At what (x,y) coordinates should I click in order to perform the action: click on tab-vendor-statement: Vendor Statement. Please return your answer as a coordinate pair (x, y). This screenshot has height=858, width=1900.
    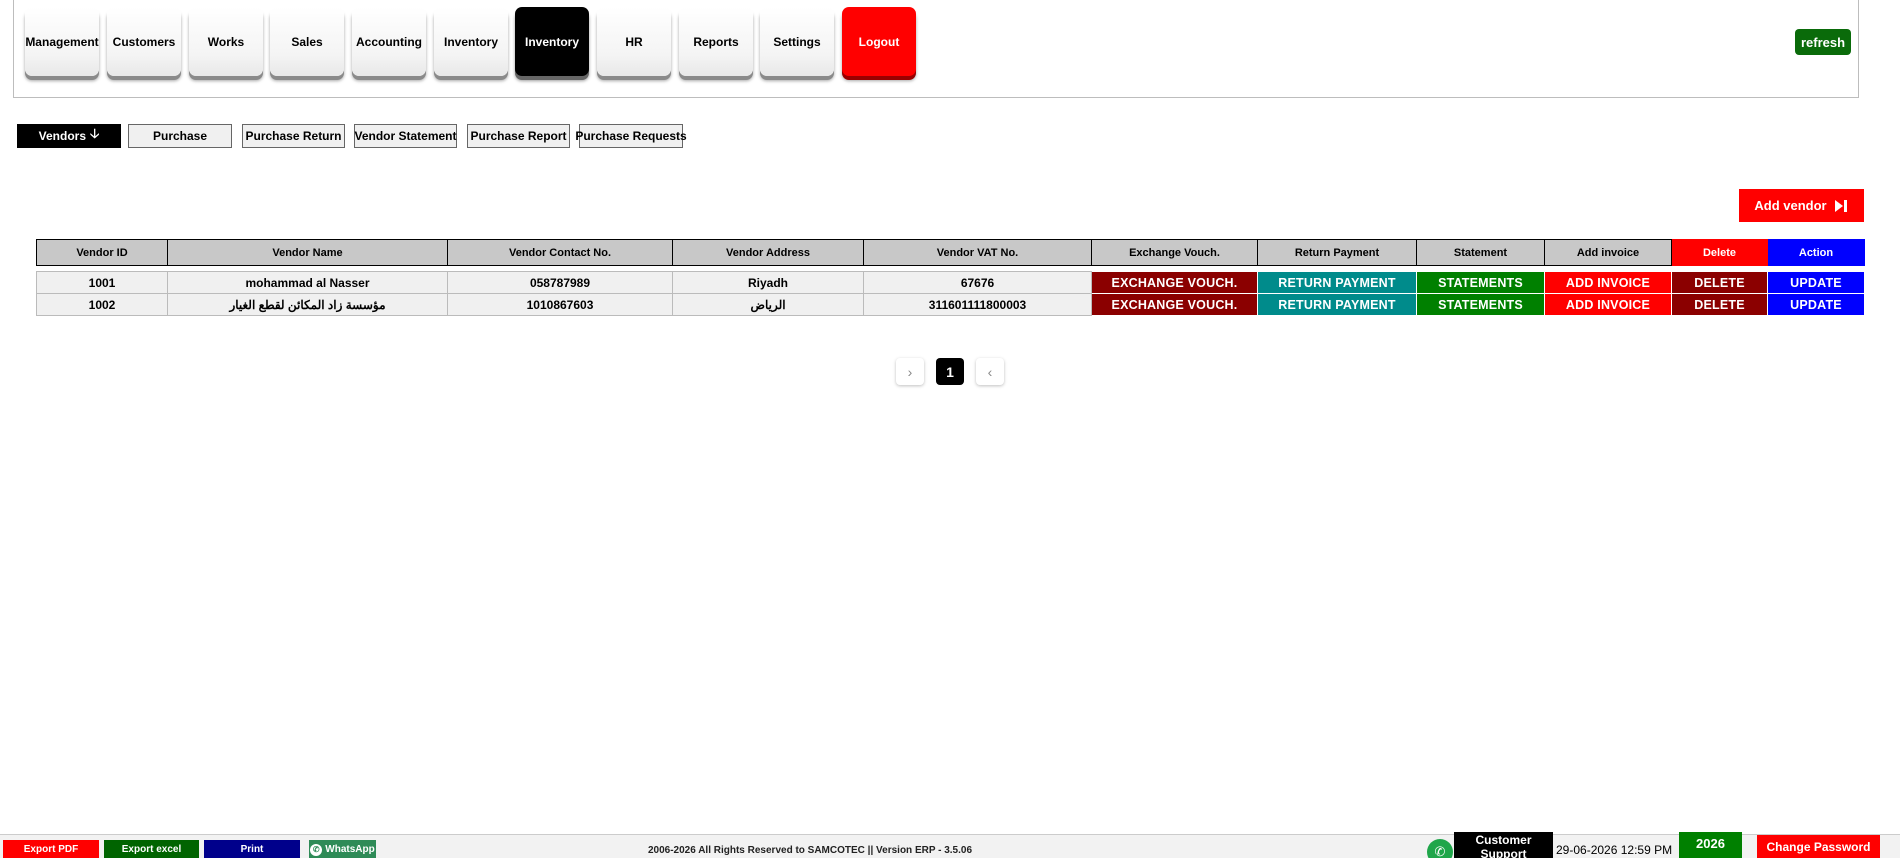
    Looking at the image, I should click on (405, 136).